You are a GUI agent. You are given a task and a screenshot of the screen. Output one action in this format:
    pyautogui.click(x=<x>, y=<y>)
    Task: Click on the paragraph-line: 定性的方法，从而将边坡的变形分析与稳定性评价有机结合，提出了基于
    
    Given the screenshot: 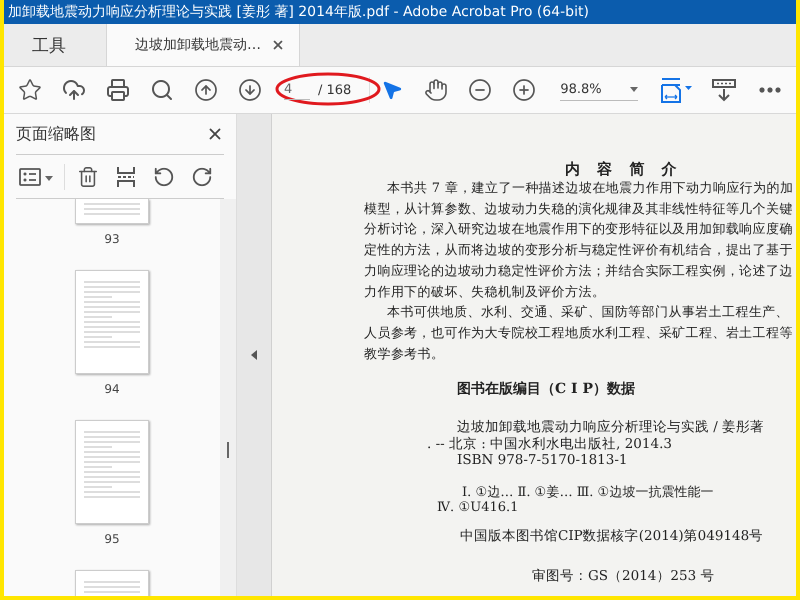 What is the action you would take?
    pyautogui.click(x=578, y=251)
    